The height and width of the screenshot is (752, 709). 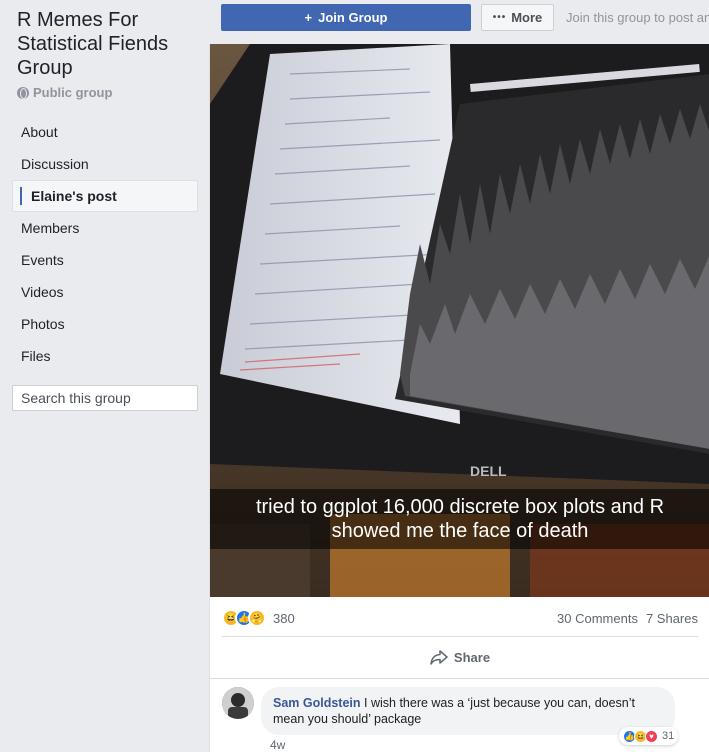 I want to click on engagement-counts: 30 Comments 7 Shares, so click(x=627, y=618).